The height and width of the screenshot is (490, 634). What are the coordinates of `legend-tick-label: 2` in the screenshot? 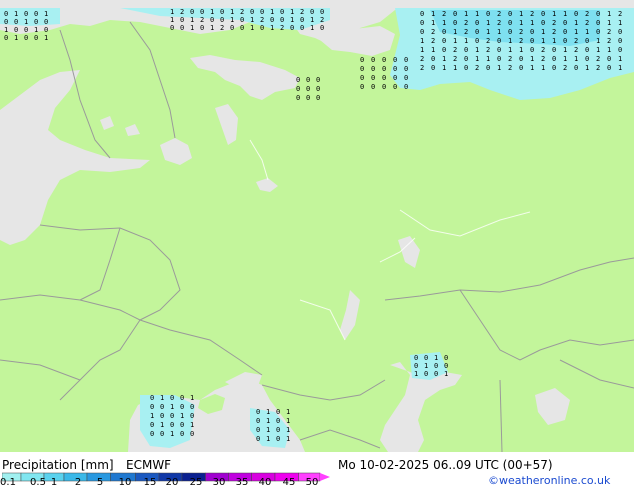 It's located at (78, 482).